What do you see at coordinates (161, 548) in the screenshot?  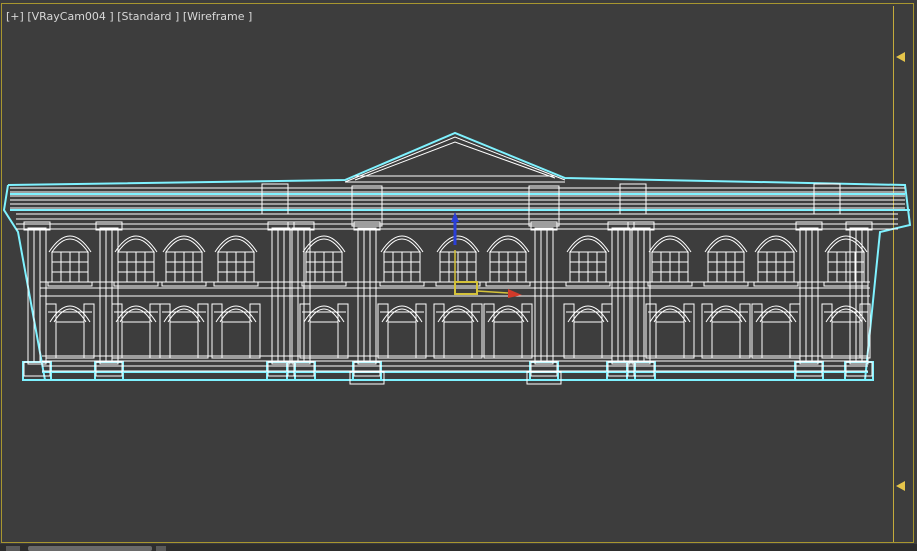 I see `scroll-right-button` at bounding box center [161, 548].